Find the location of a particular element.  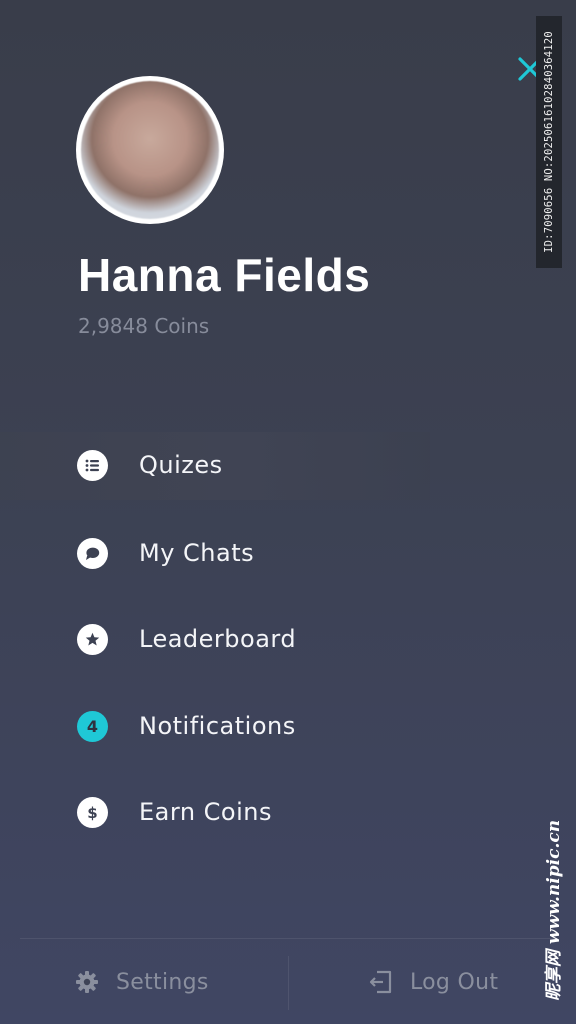

list-icon is located at coordinates (92, 465).